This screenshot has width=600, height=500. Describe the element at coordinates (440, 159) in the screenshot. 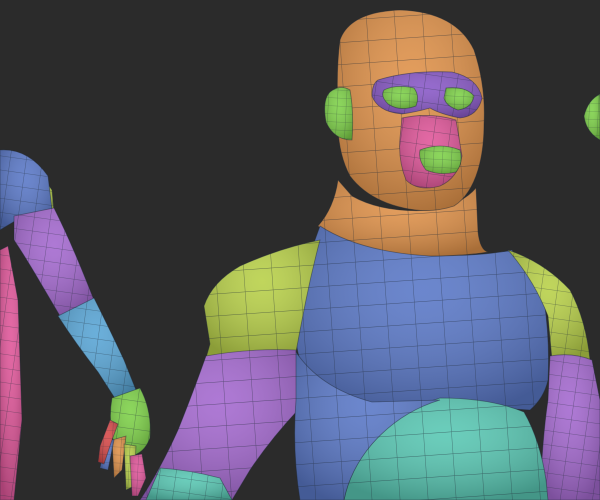

I see `green-wireframe` at that location.